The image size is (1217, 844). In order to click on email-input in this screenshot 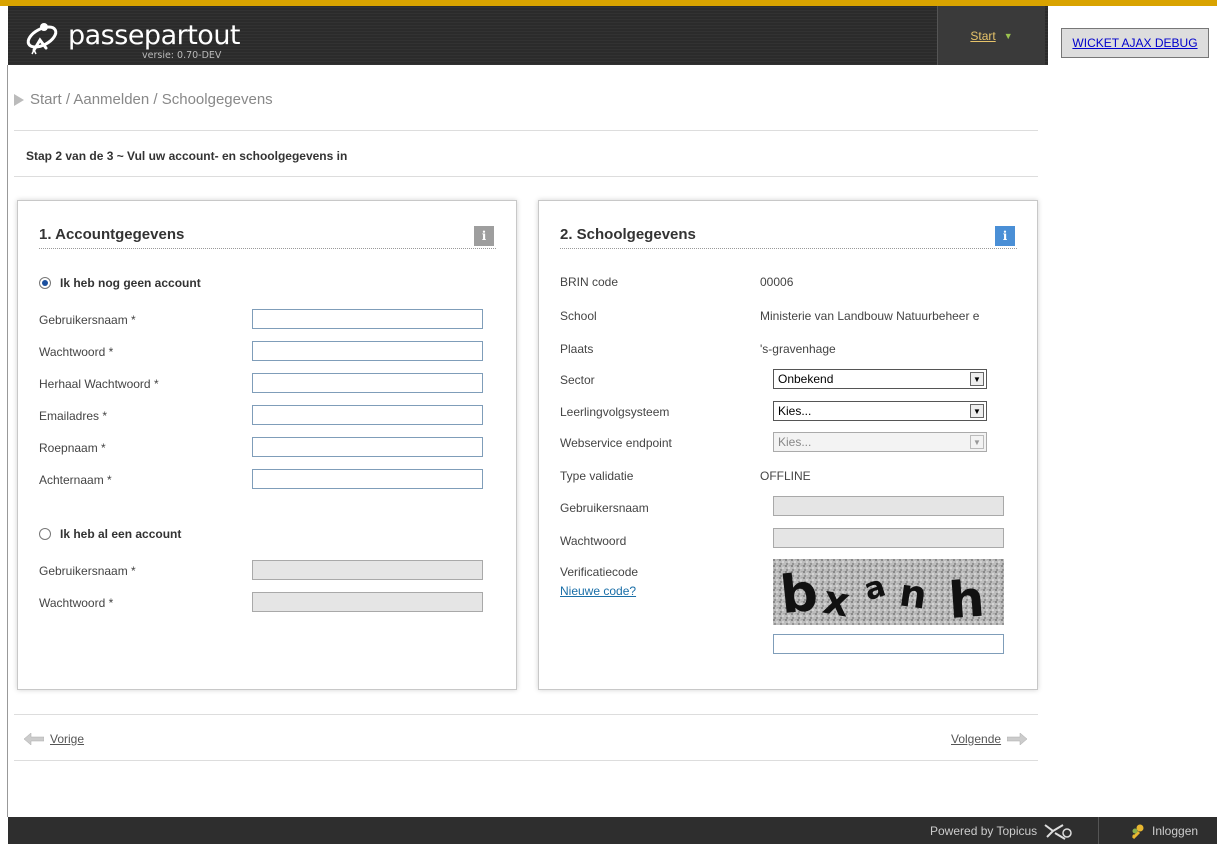, I will do `click(367, 415)`.